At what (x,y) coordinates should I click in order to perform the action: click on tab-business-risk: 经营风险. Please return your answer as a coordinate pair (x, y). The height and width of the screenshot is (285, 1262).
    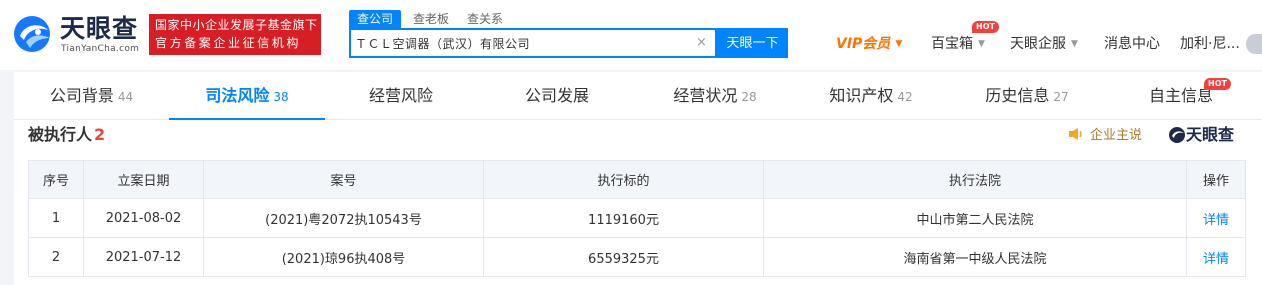
    Looking at the image, I should click on (403, 96).